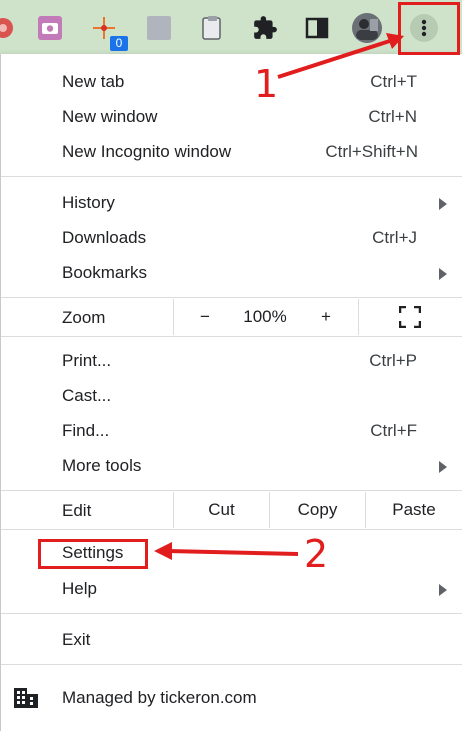 This screenshot has width=462, height=731. I want to click on managed-by-info: Managed by tickeron.com, so click(231, 698).